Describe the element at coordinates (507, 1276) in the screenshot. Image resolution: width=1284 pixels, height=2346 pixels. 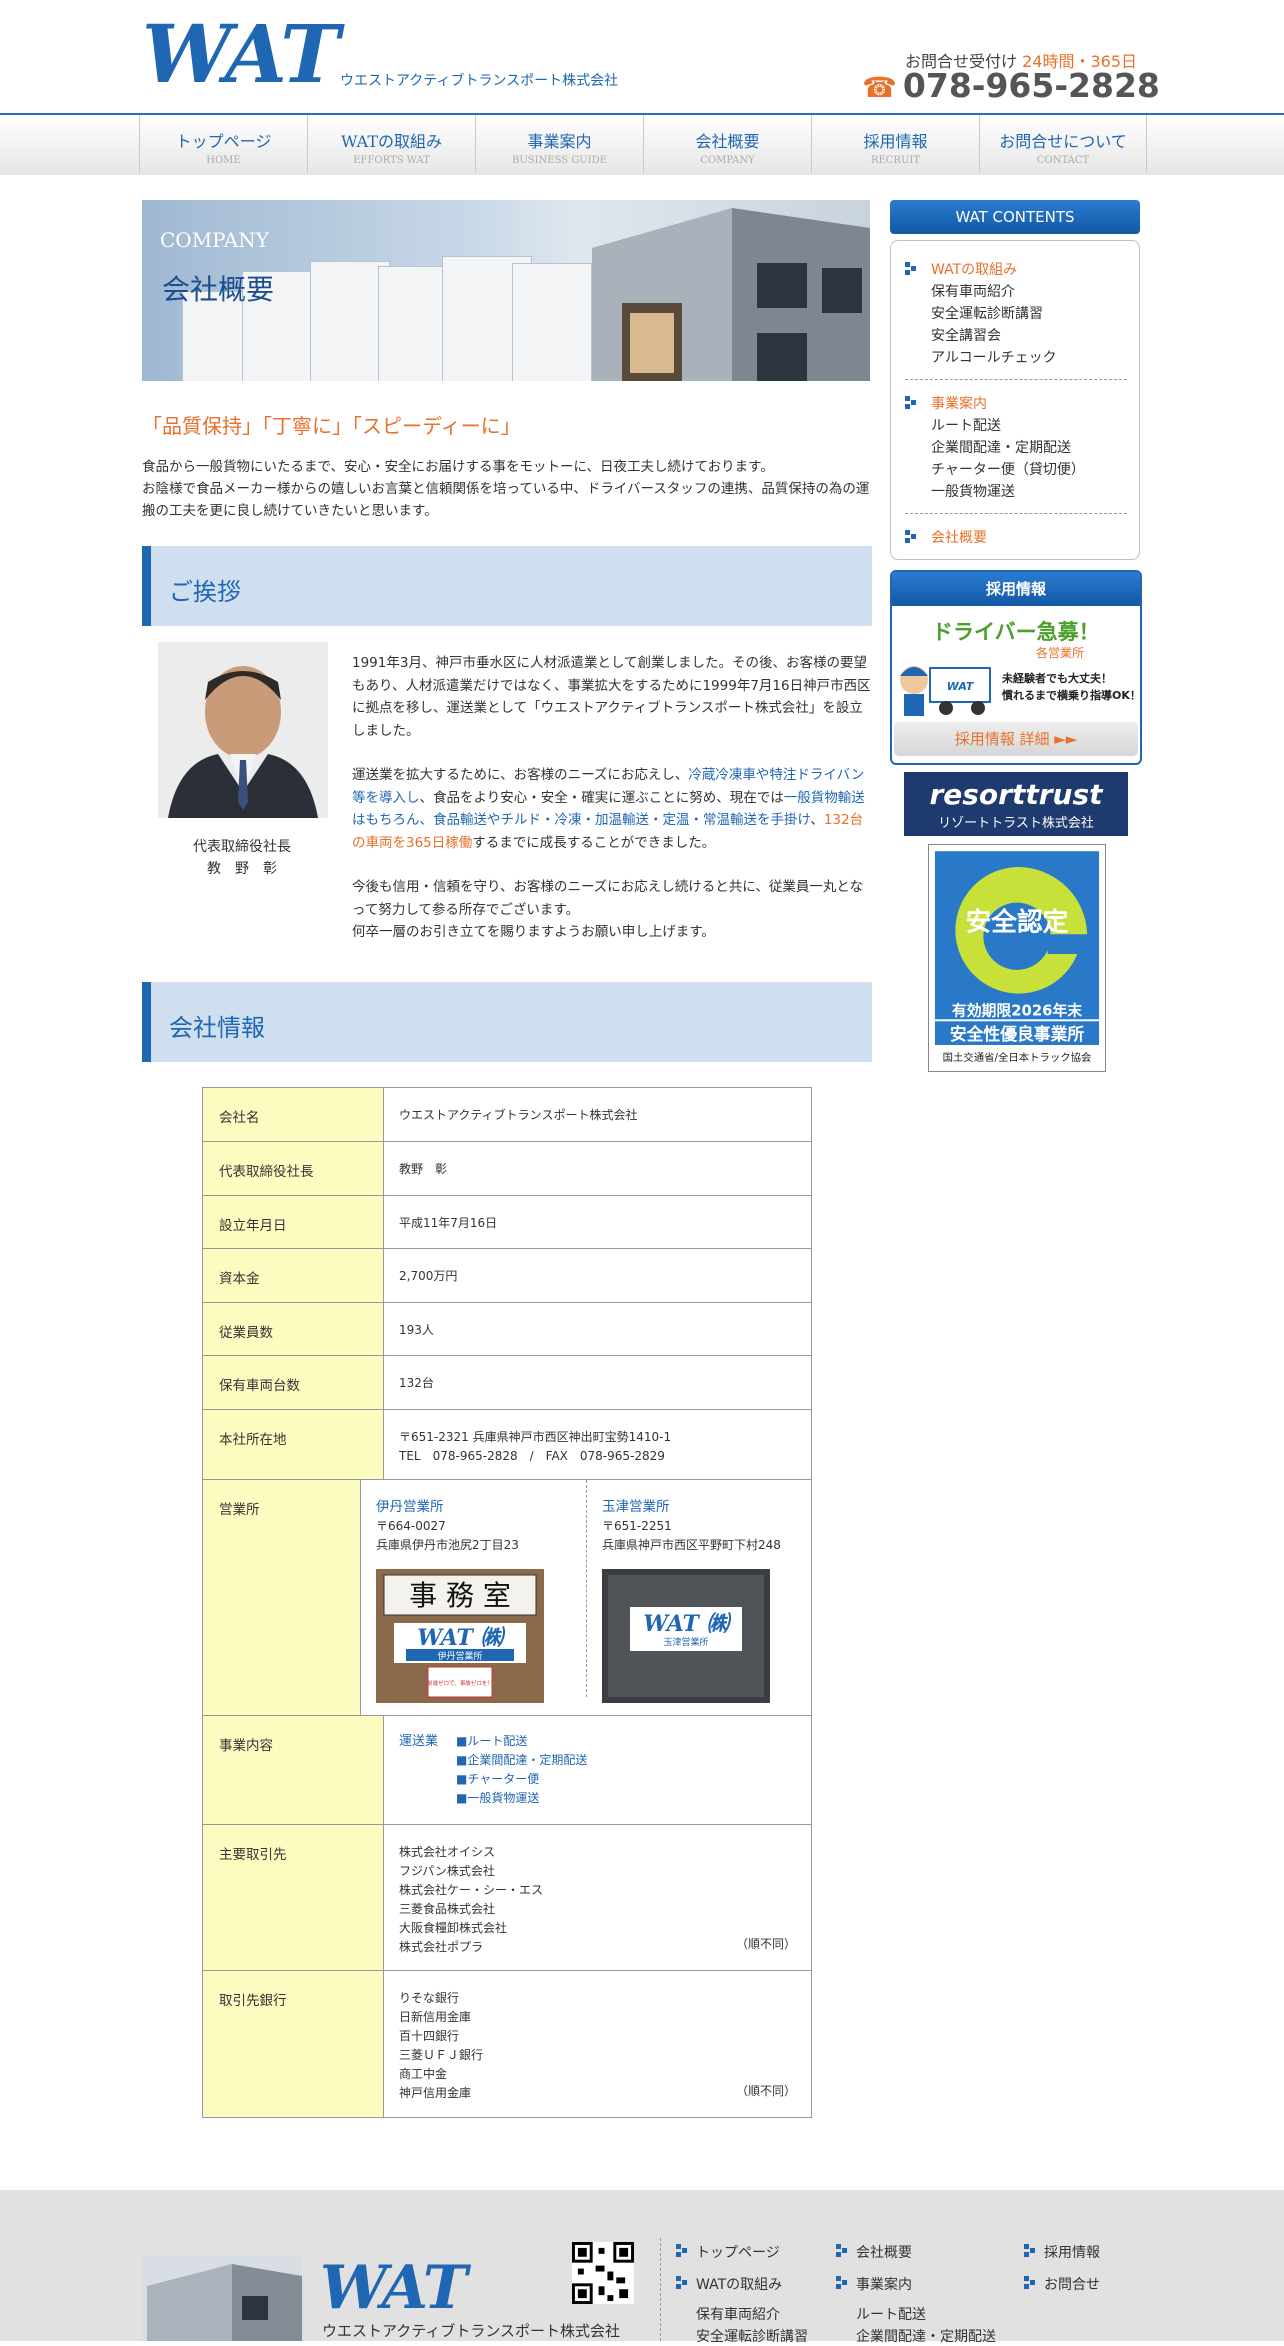
I see `table-row: 資本金 2,700万円` at that location.